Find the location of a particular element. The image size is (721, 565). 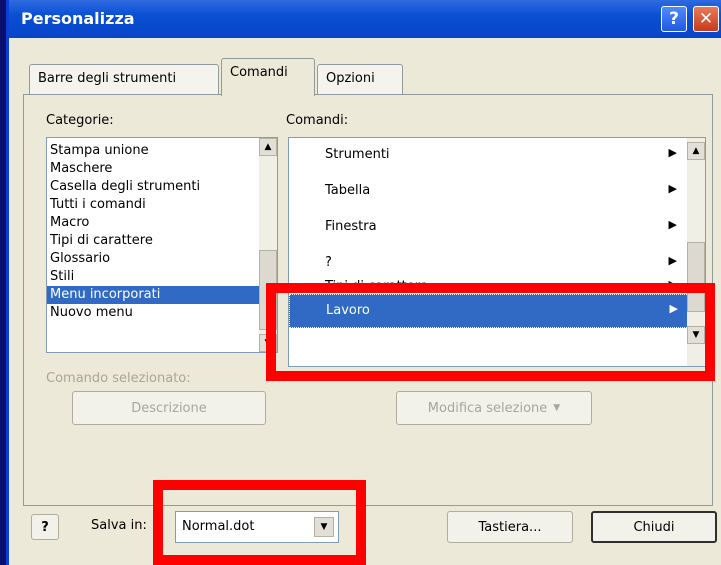

categories-label: Categorie: is located at coordinates (80, 120).